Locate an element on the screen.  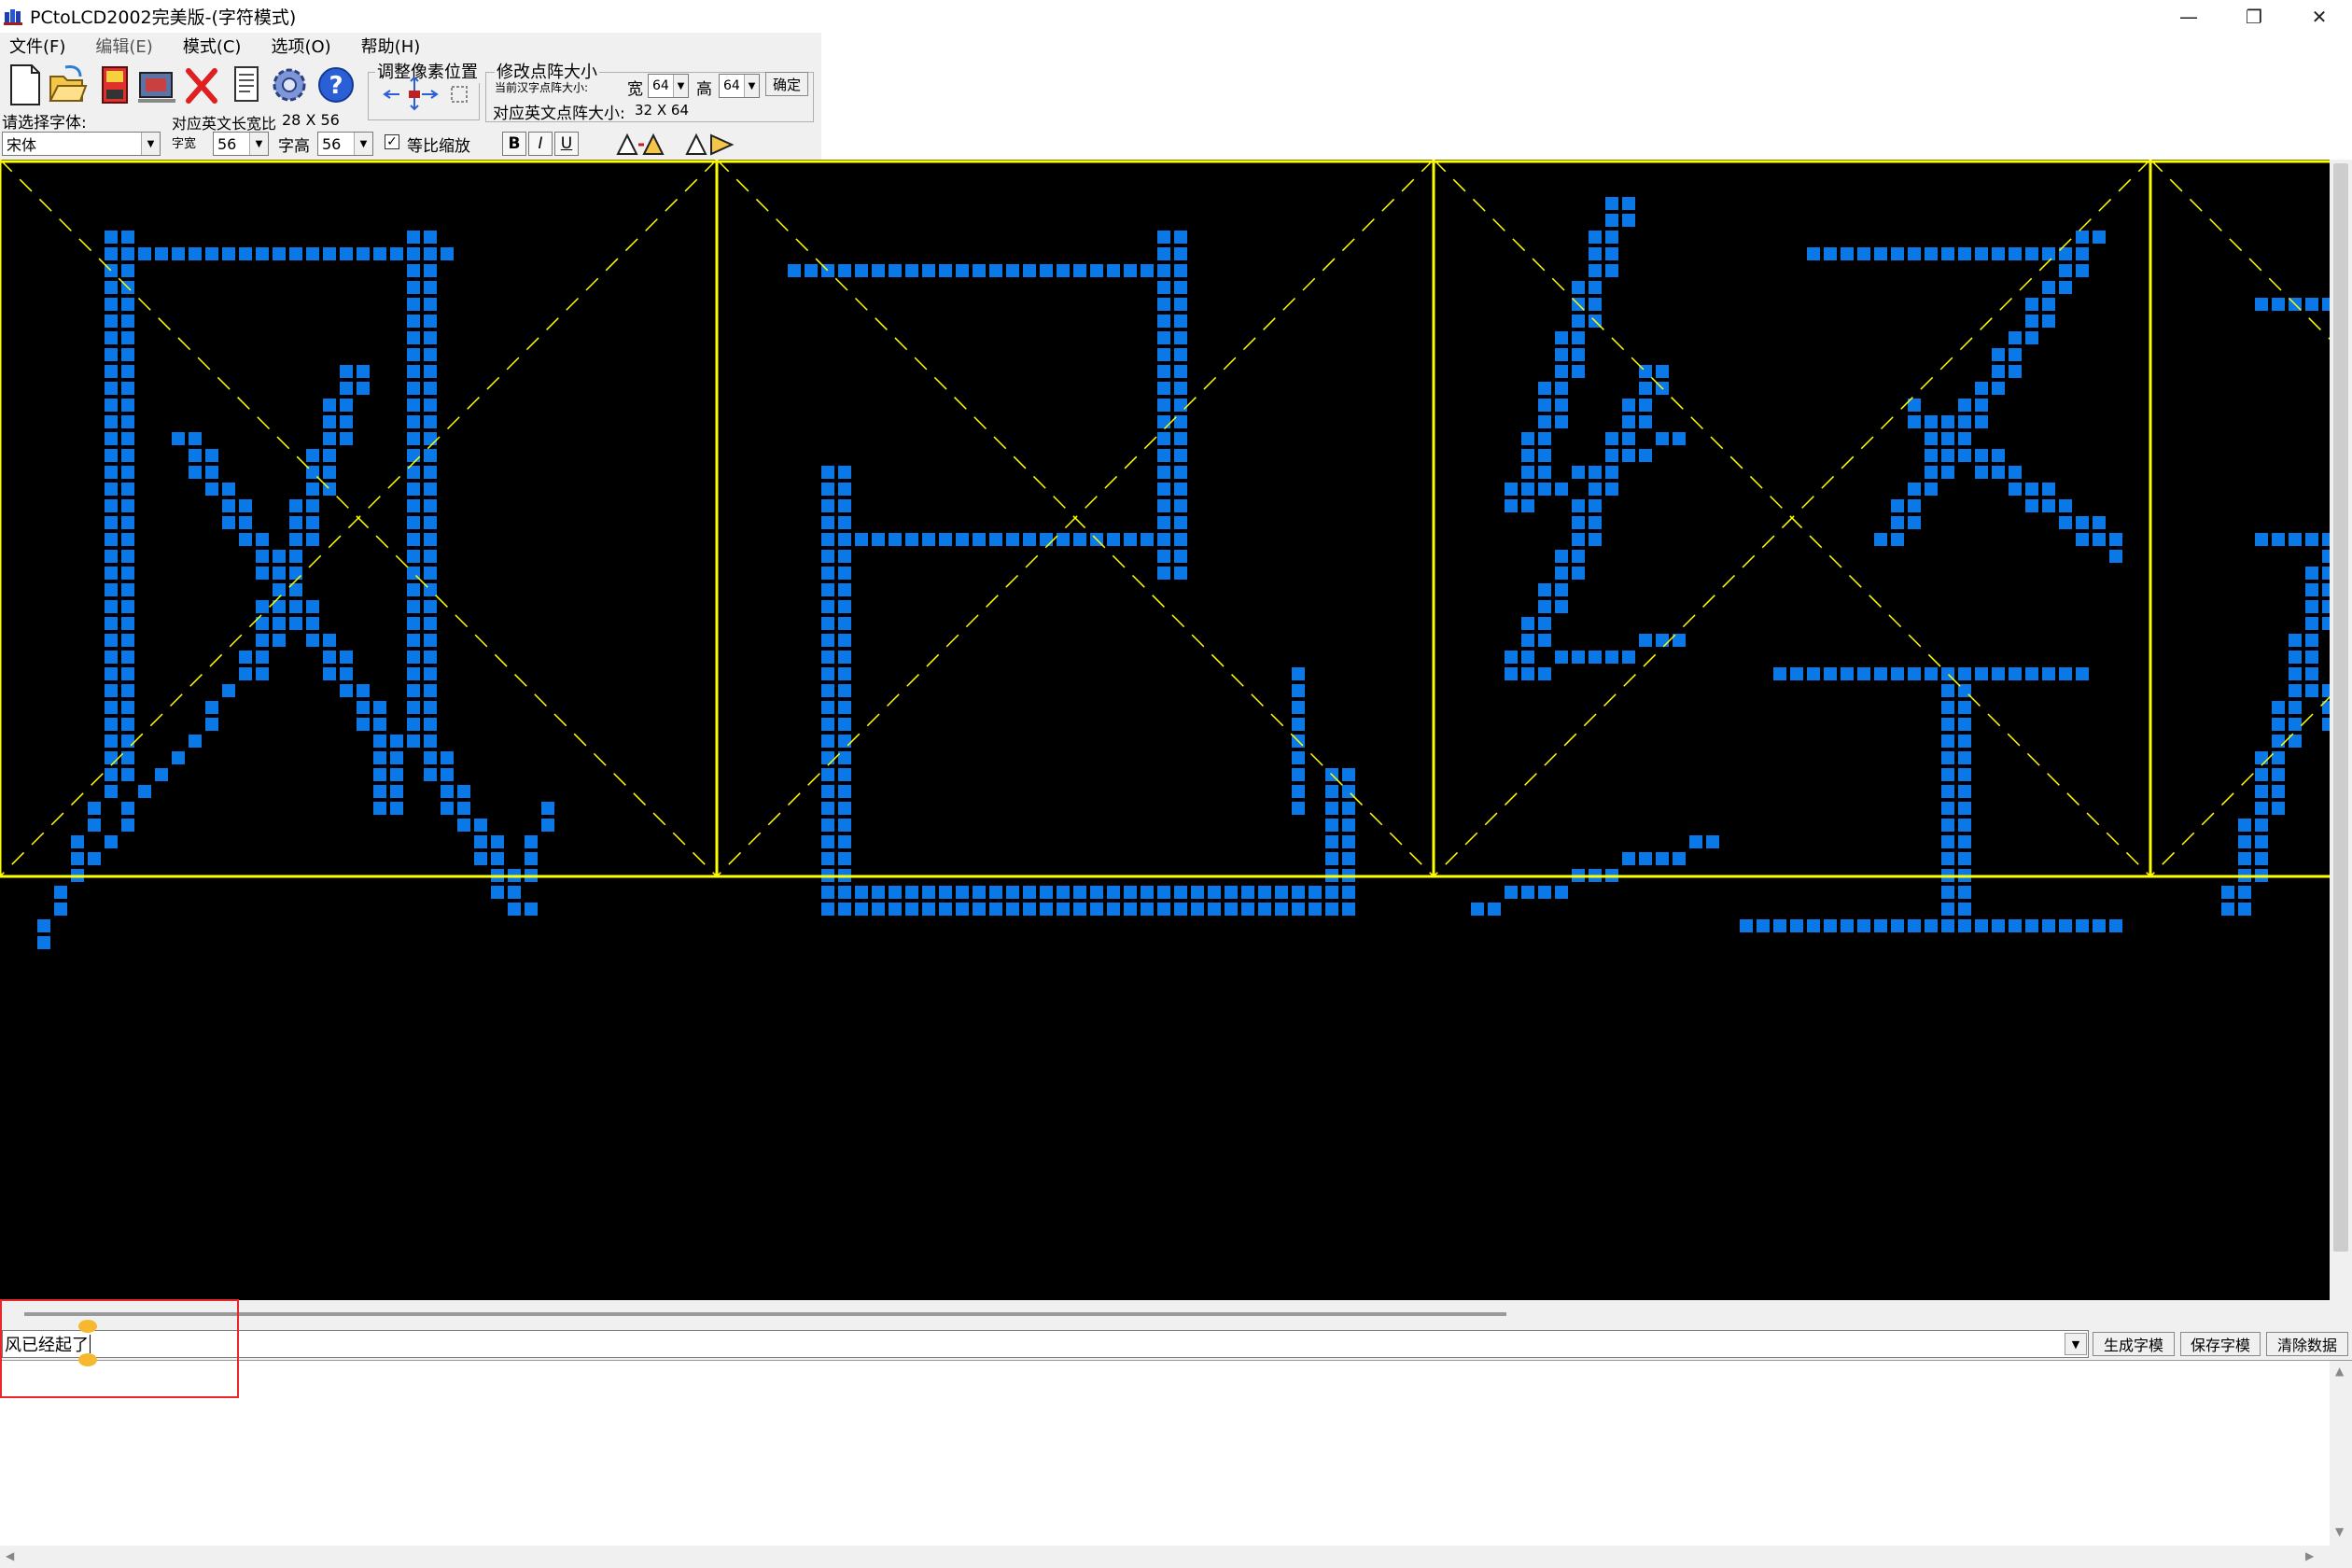
menu-bar: 文件(F) 编辑(E) 模式(C) 选项(O) 帮助(H) is located at coordinates (410, 46).